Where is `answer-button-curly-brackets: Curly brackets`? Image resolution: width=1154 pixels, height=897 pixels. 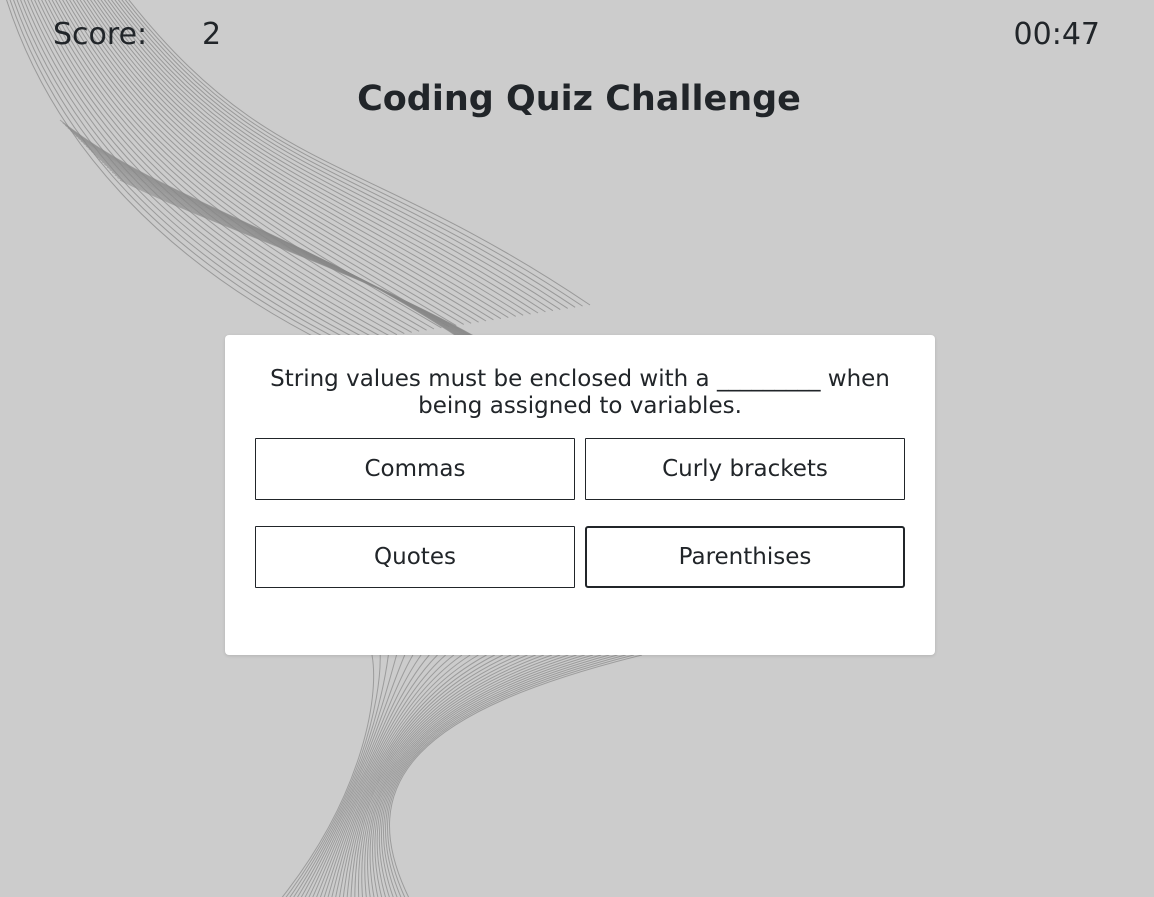
answer-button-curly-brackets: Curly brackets is located at coordinates (745, 469).